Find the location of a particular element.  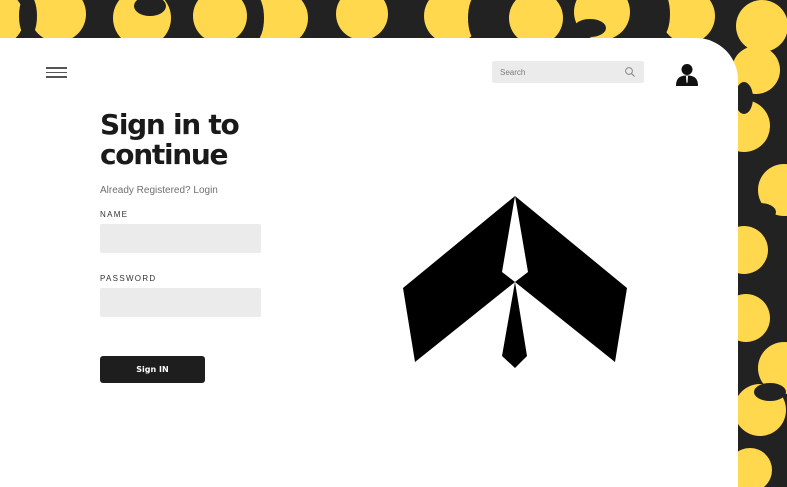

sign-in-button: Sign IN is located at coordinates (152, 369).